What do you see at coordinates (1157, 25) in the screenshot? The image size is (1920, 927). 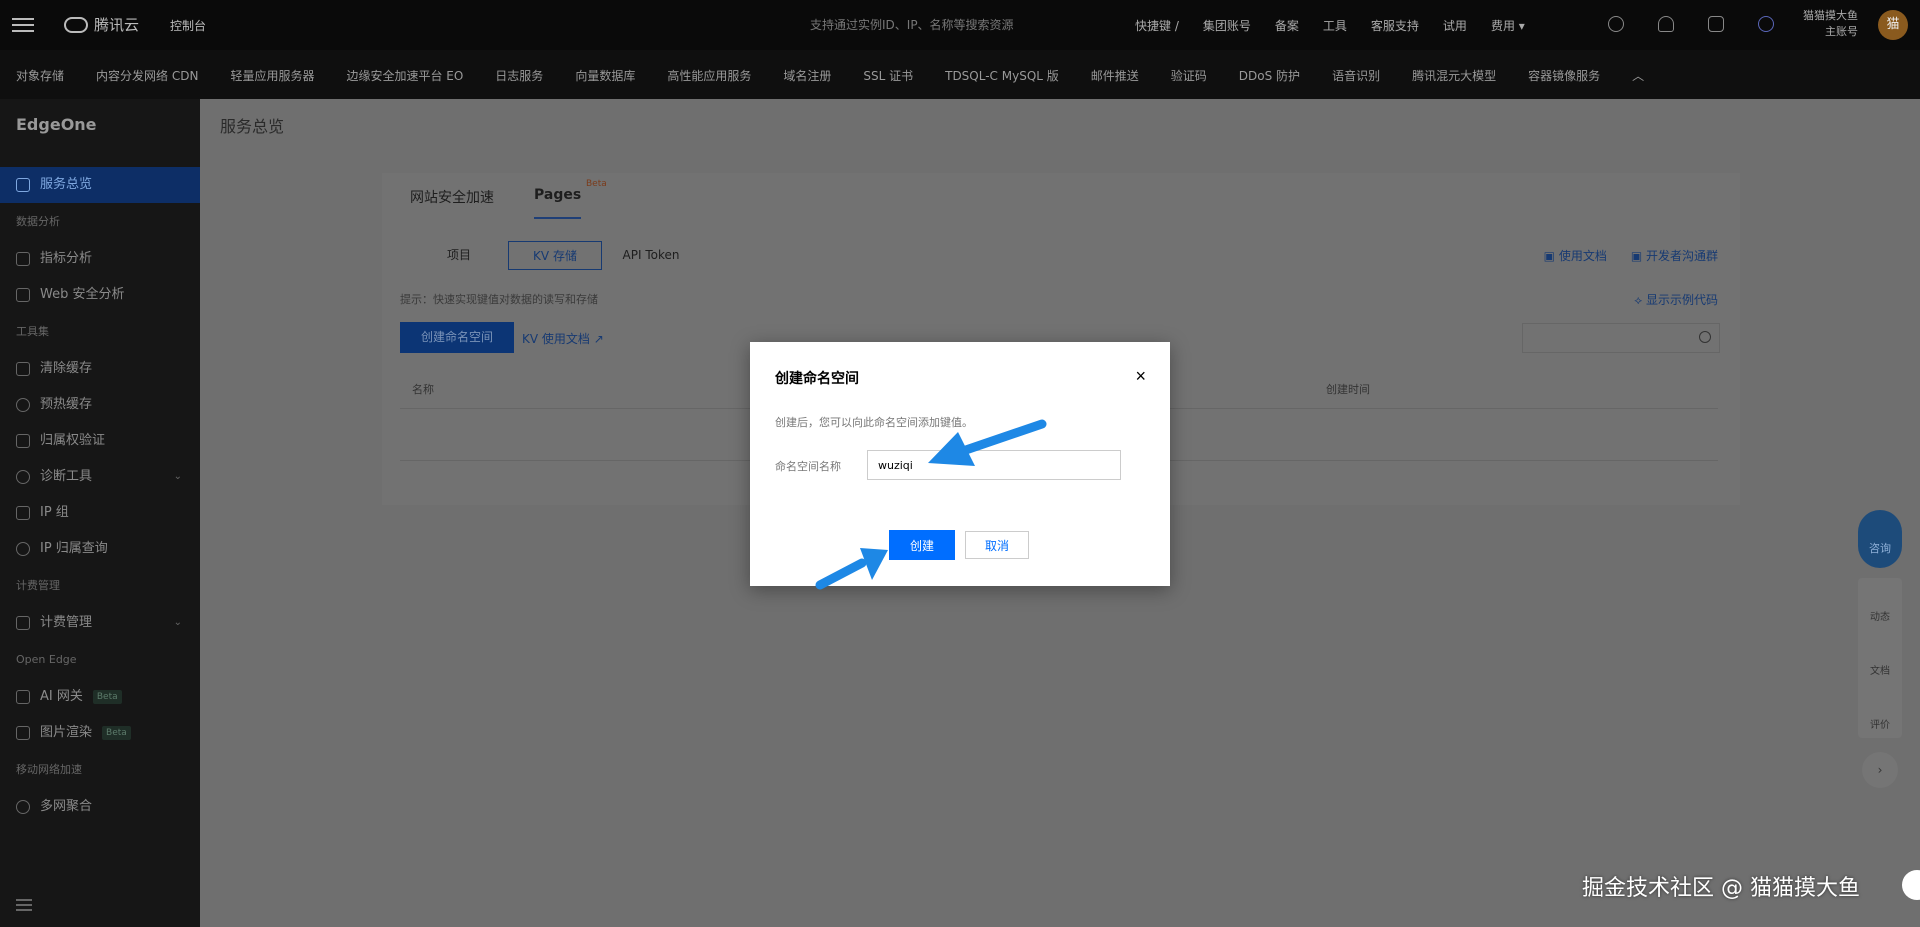 I see `nav-shortcut: 快捷键 /` at bounding box center [1157, 25].